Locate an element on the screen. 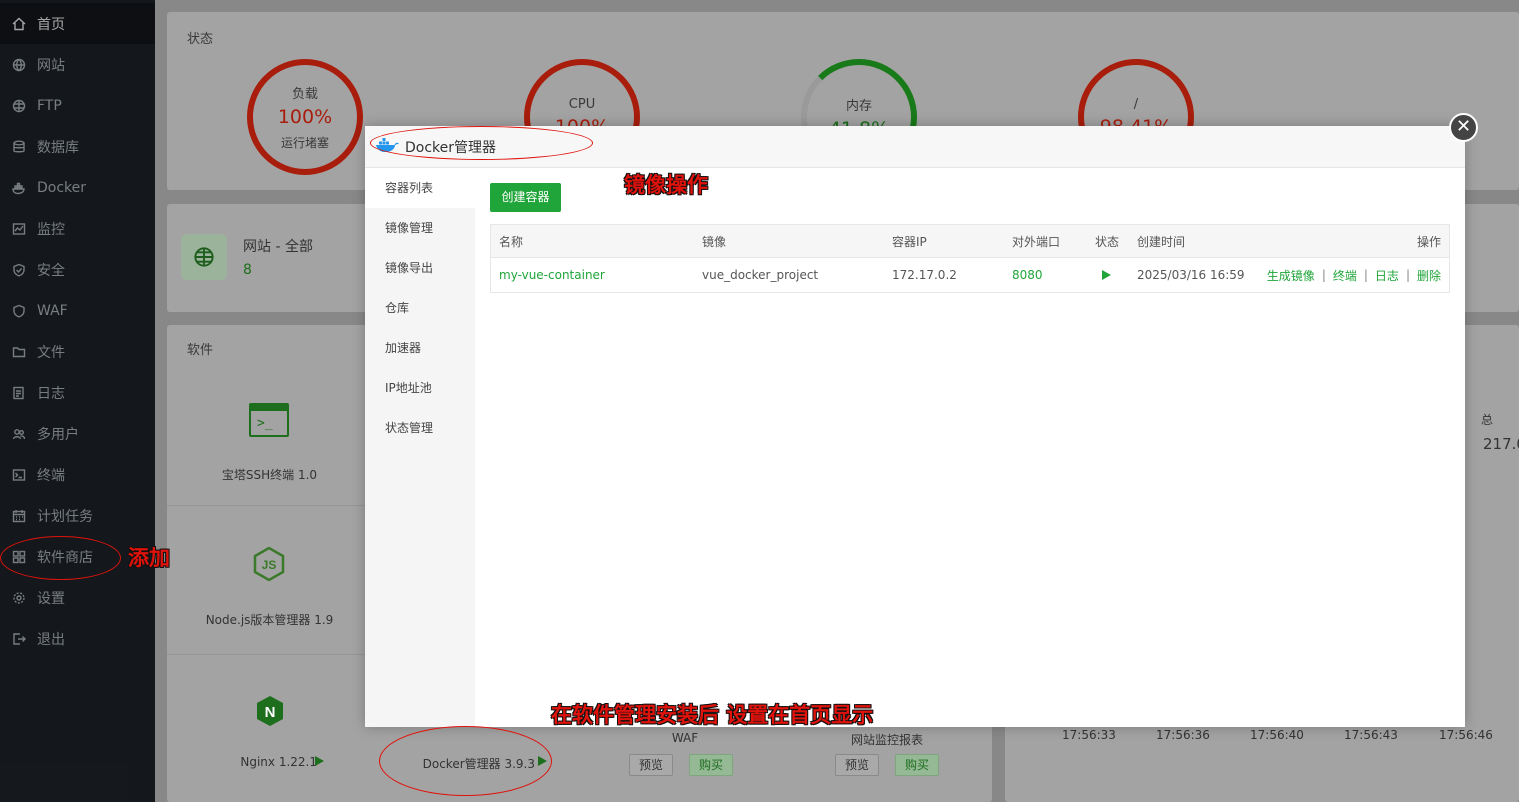 This screenshot has height=802, width=1519. svg-text: N is located at coordinates (270, 712).